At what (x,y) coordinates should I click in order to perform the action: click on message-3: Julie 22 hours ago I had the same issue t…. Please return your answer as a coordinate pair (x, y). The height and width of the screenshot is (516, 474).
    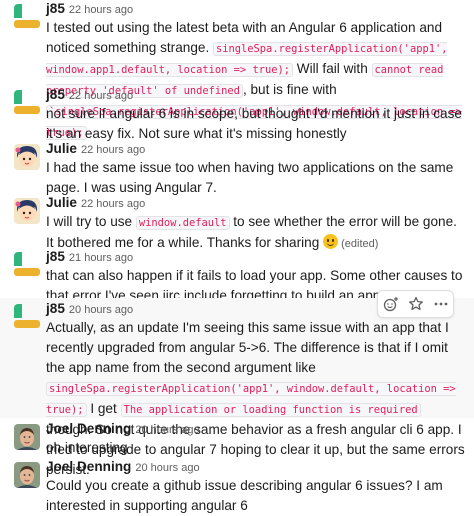
    Looking at the image, I should click on (237, 169).